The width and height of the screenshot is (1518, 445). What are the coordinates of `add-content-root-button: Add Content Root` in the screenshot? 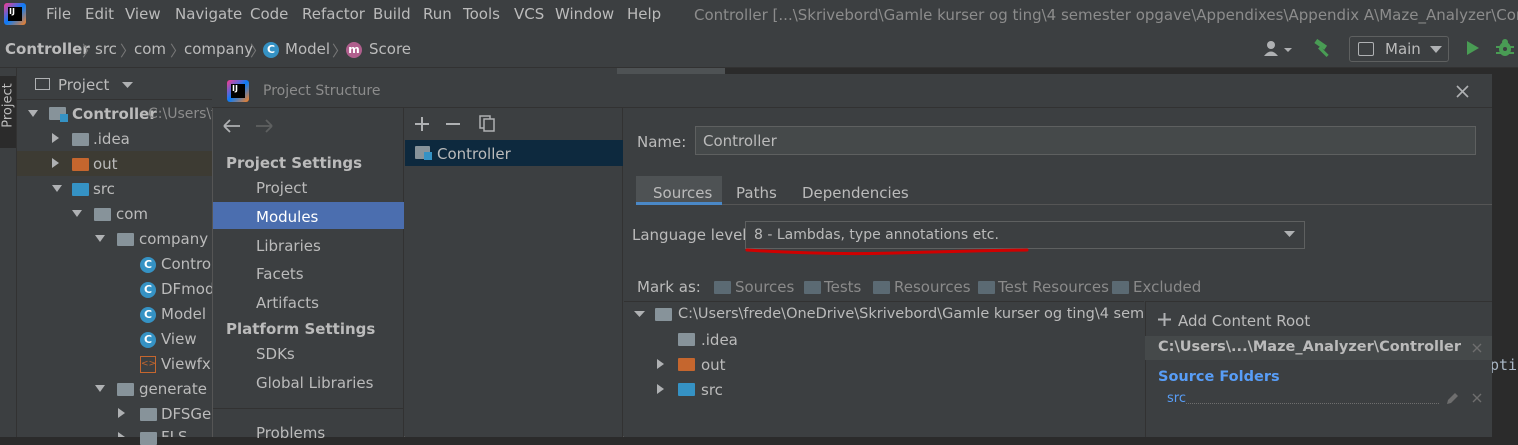 It's located at (1244, 321).